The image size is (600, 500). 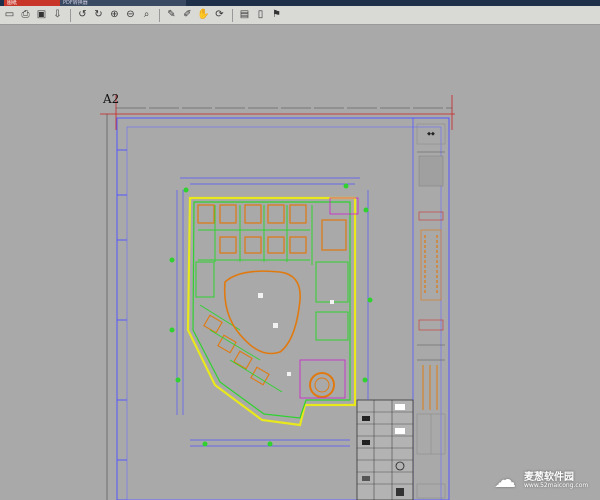 What do you see at coordinates (219, 15) in the screenshot?
I see `refresh-icon: ⟳` at bounding box center [219, 15].